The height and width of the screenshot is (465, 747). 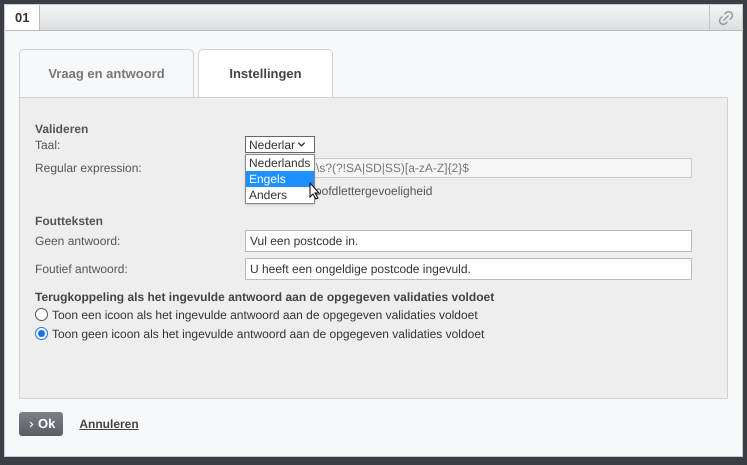 I want to click on dropdown-option: Nederlands, so click(x=280, y=163).